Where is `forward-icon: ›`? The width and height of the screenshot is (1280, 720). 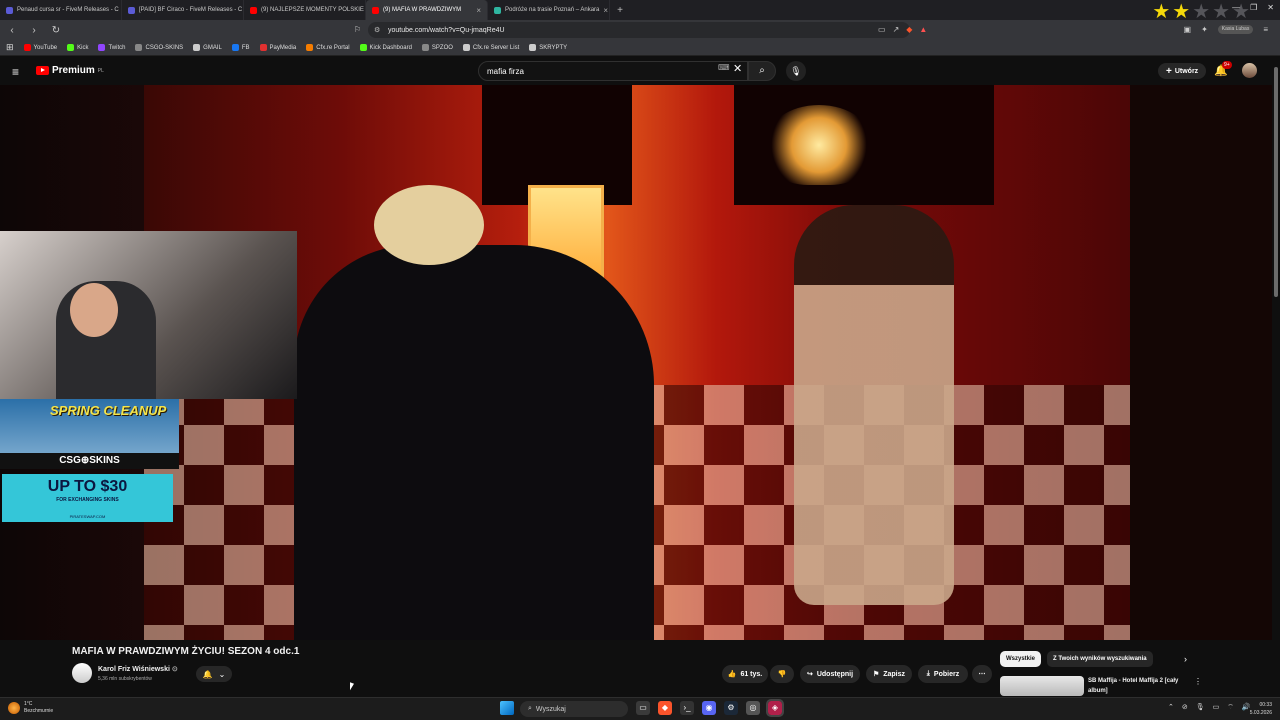 forward-icon: › is located at coordinates (34, 30).